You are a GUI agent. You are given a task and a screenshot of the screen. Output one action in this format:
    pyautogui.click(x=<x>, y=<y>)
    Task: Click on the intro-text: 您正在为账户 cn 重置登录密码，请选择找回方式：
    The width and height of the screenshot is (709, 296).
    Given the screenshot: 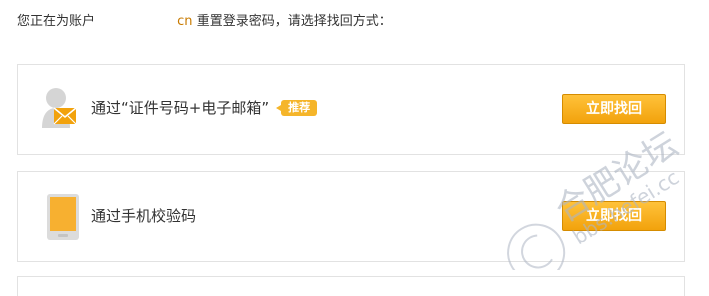 What is the action you would take?
    pyautogui.click(x=204, y=22)
    